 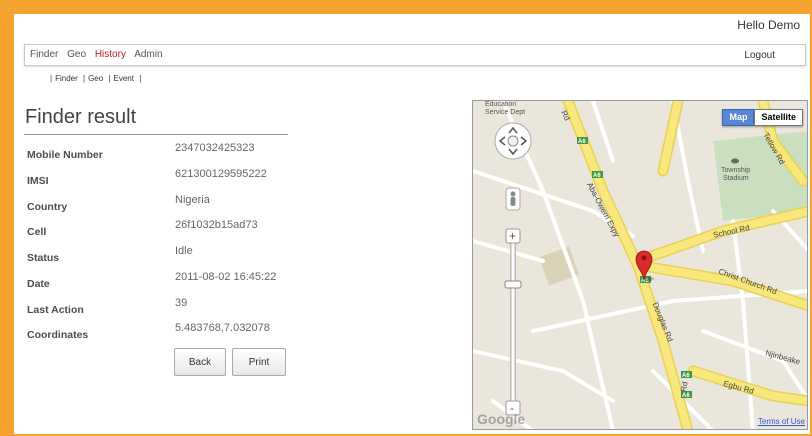 I want to click on user-greeting: Hello Demo, so click(x=768, y=25).